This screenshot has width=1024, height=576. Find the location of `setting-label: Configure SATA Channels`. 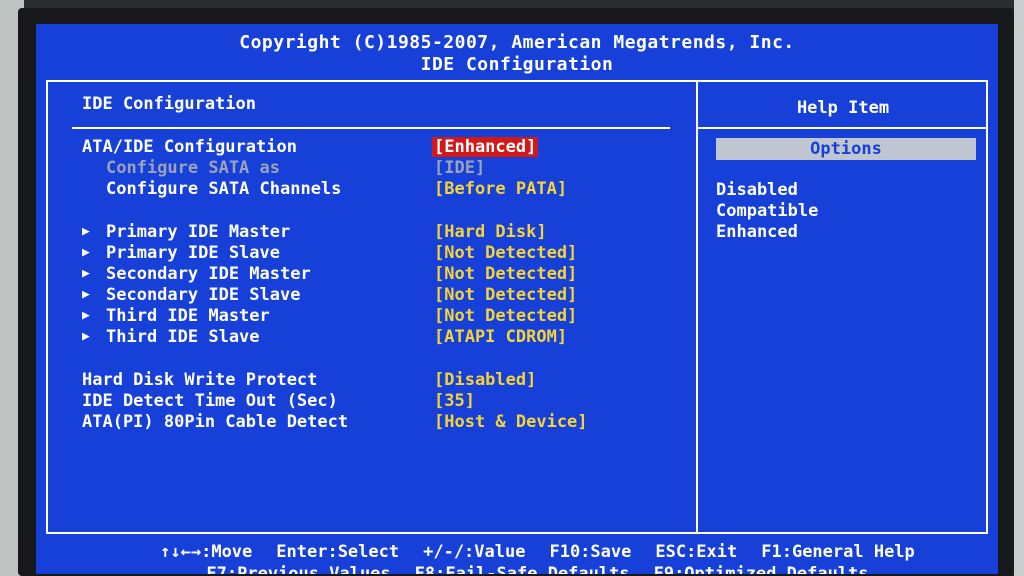

setting-label: Configure SATA Channels is located at coordinates (224, 189).